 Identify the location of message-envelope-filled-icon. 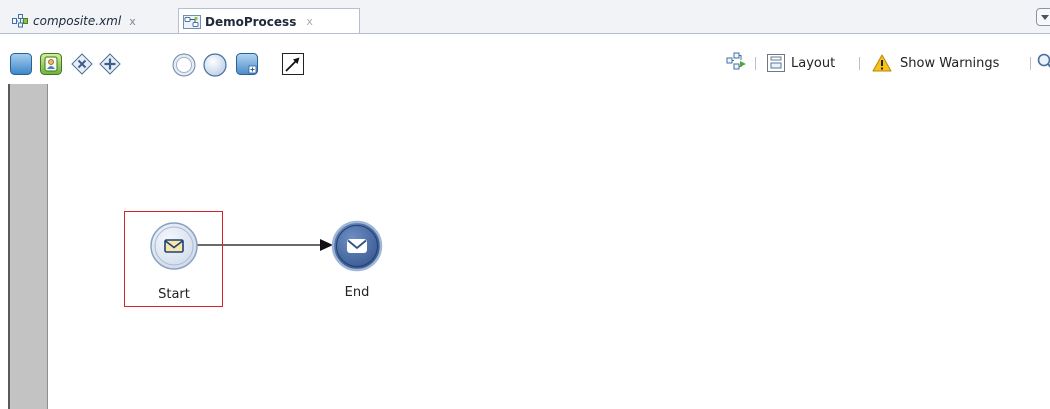
(357, 246).